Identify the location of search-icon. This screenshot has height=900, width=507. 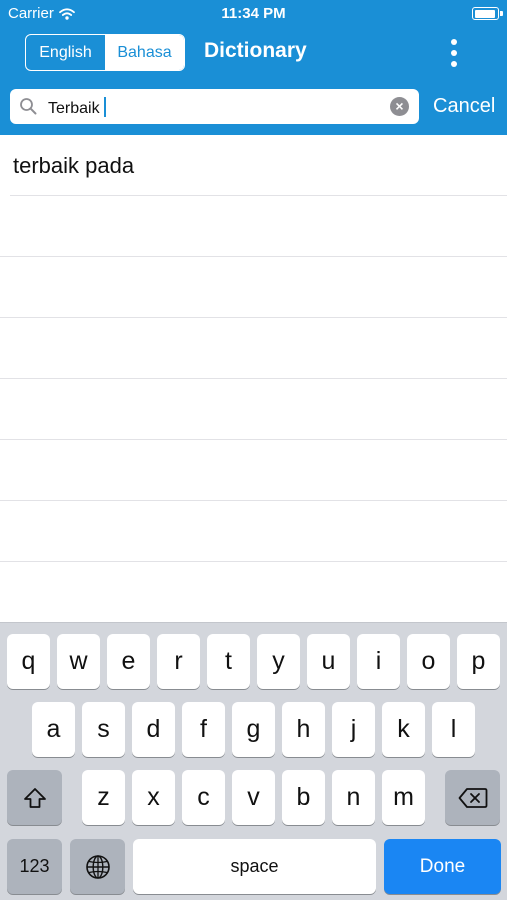
(28, 106).